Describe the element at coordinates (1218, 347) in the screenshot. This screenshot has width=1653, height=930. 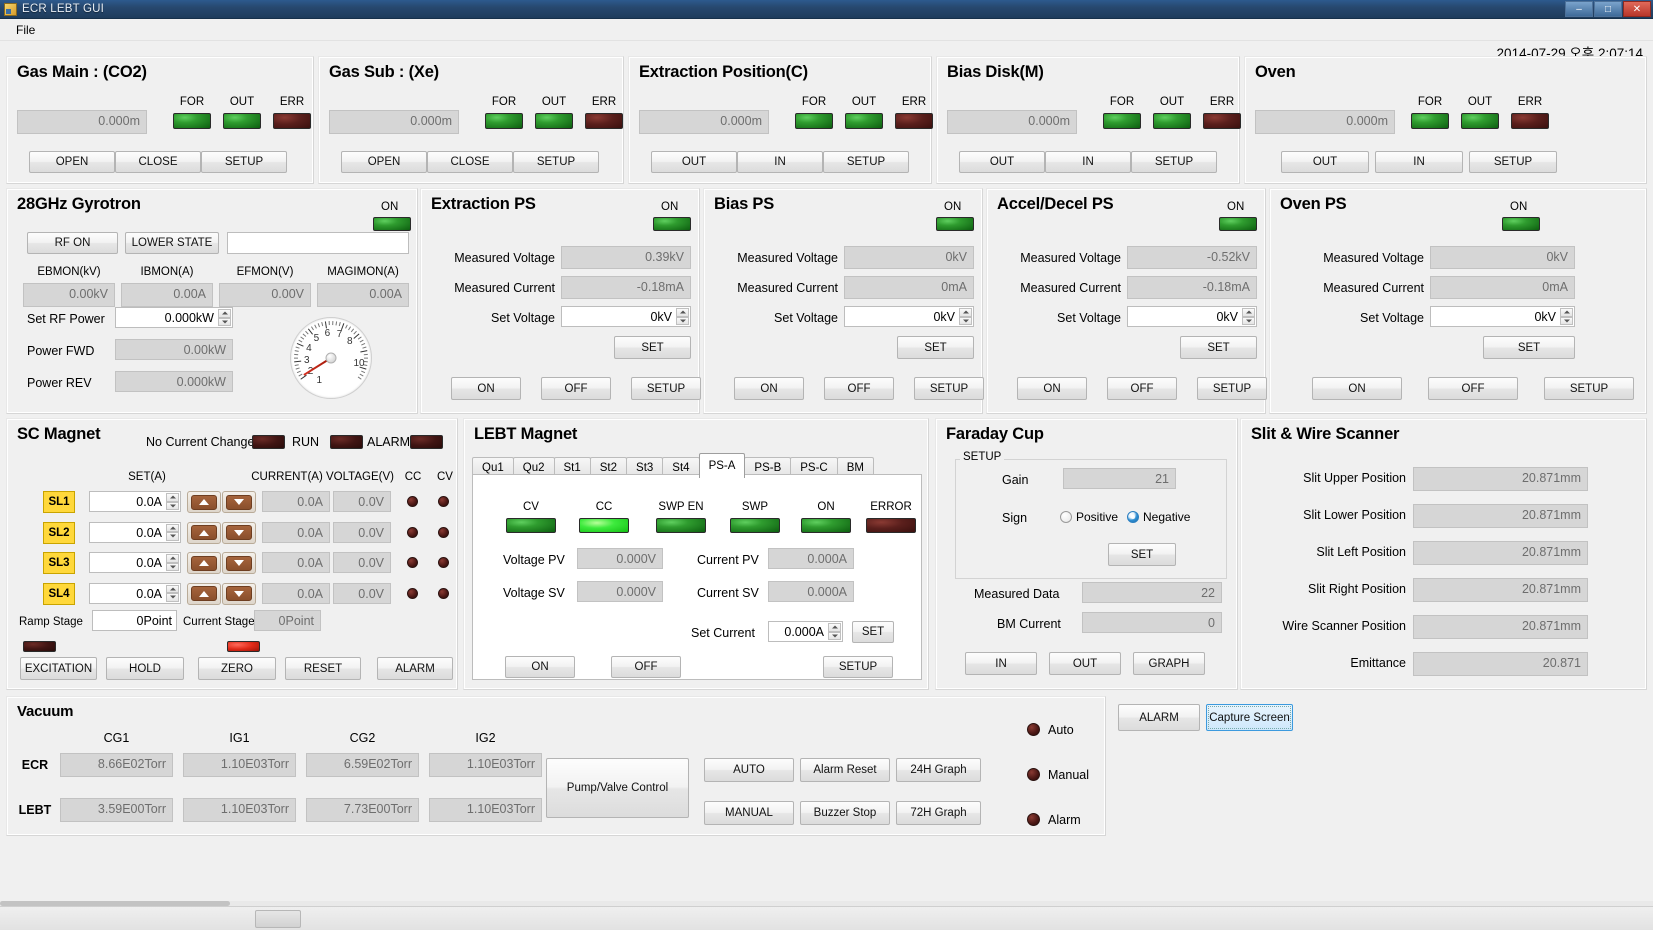
I see `ps-set-button-2: SET` at that location.